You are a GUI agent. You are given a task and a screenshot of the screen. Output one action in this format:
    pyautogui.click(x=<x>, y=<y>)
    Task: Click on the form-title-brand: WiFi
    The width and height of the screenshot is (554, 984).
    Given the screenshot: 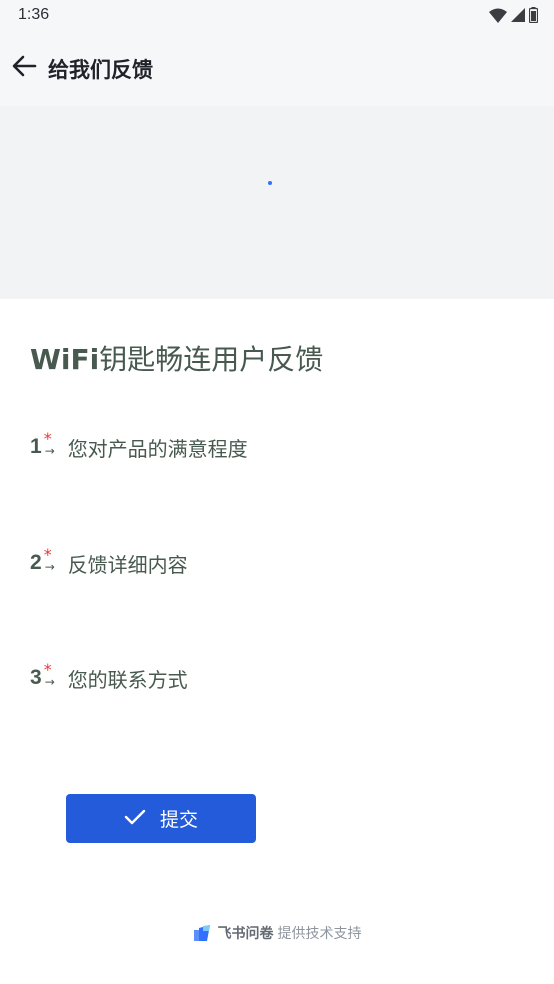 What is the action you would take?
    pyautogui.click(x=65, y=359)
    